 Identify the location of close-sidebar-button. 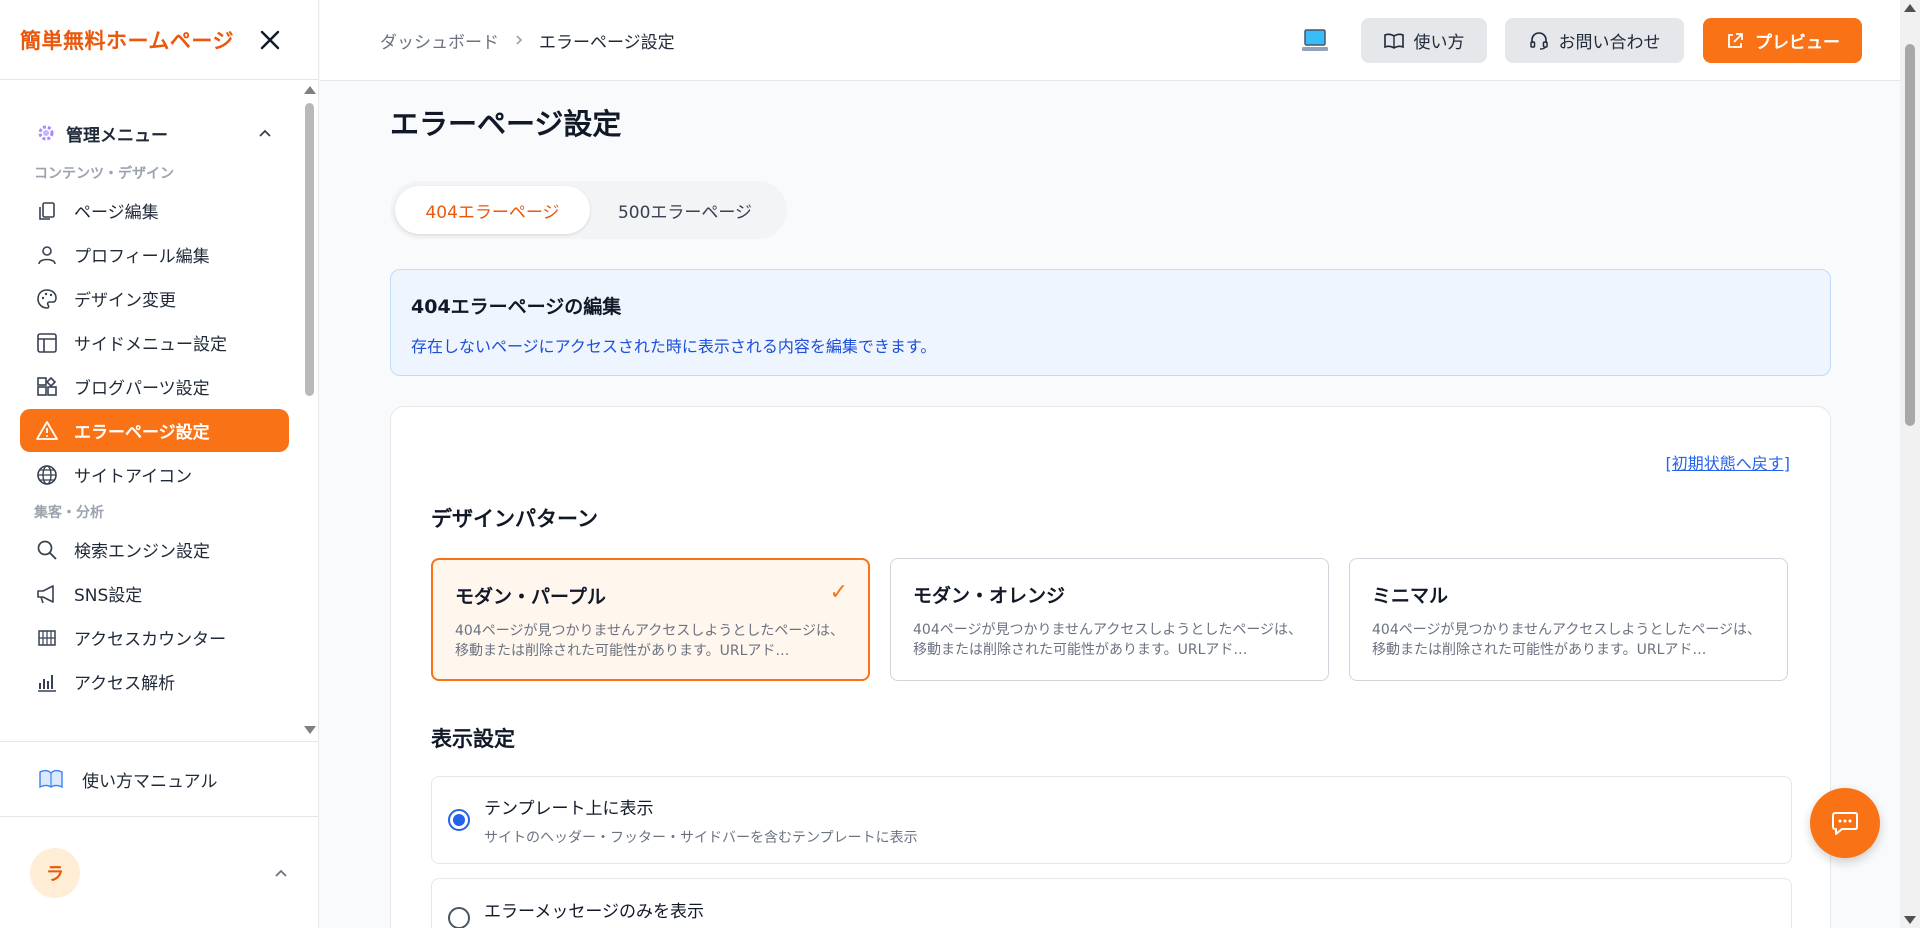
(270, 40).